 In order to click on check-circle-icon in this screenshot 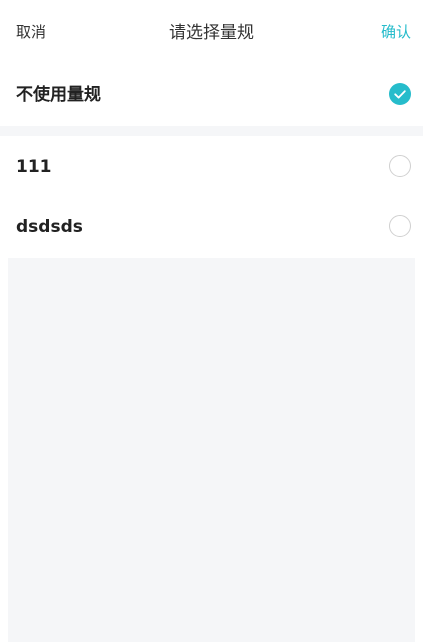, I will do `click(400, 94)`.